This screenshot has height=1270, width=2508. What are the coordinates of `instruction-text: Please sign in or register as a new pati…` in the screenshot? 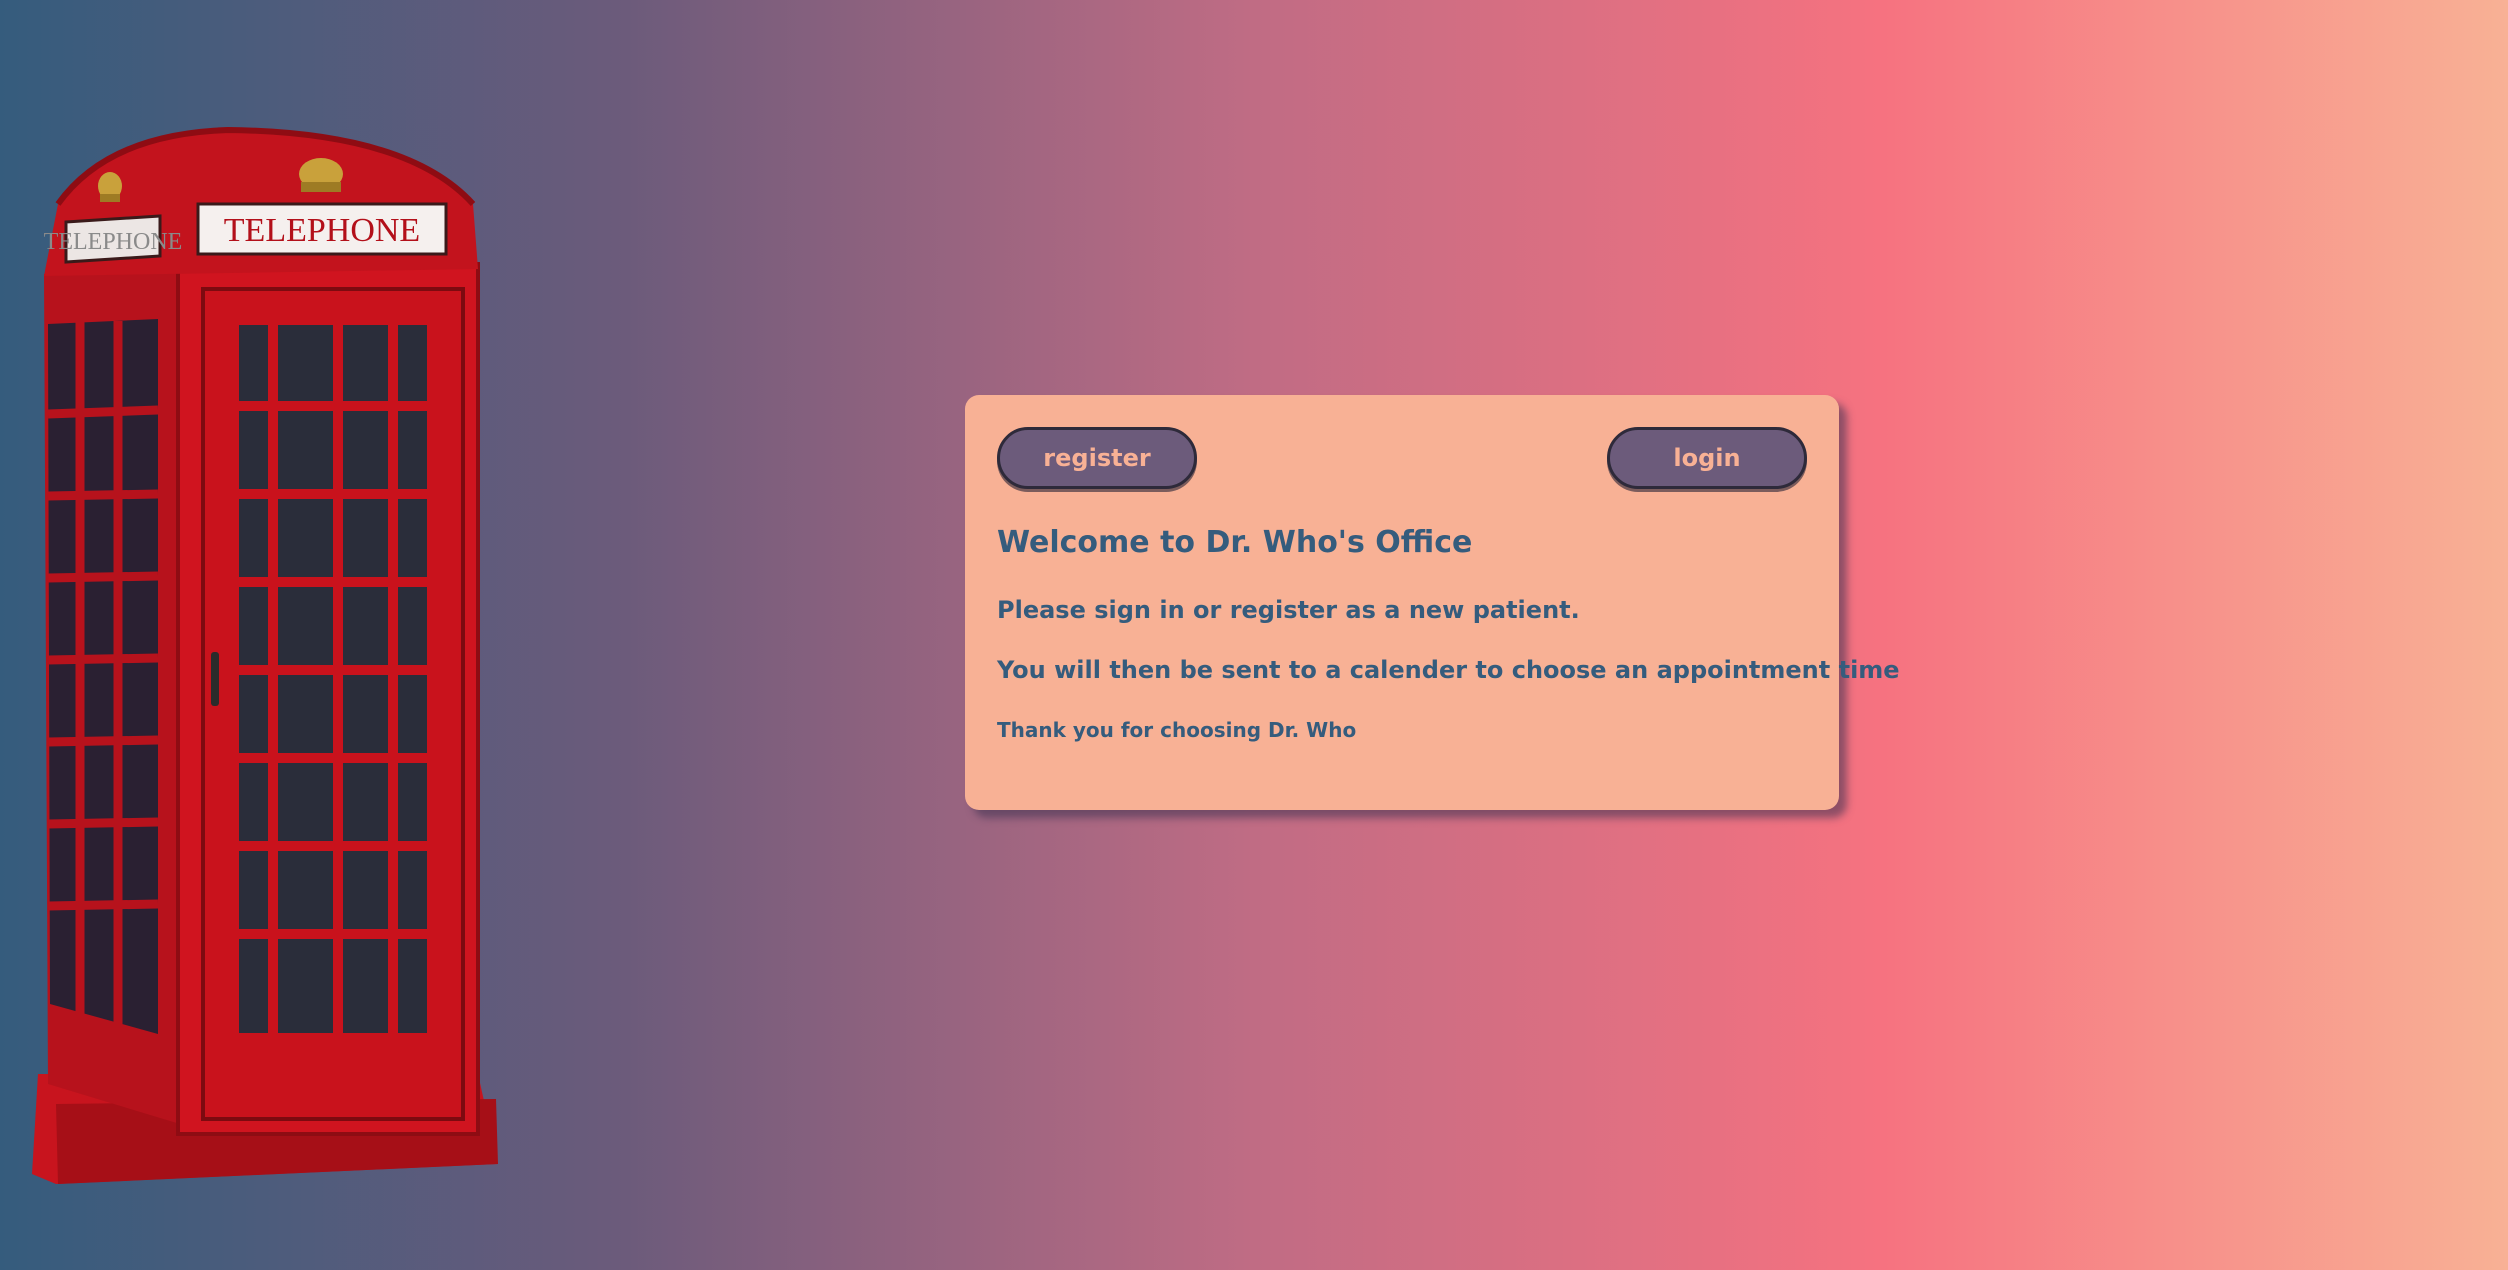 It's located at (1288, 610).